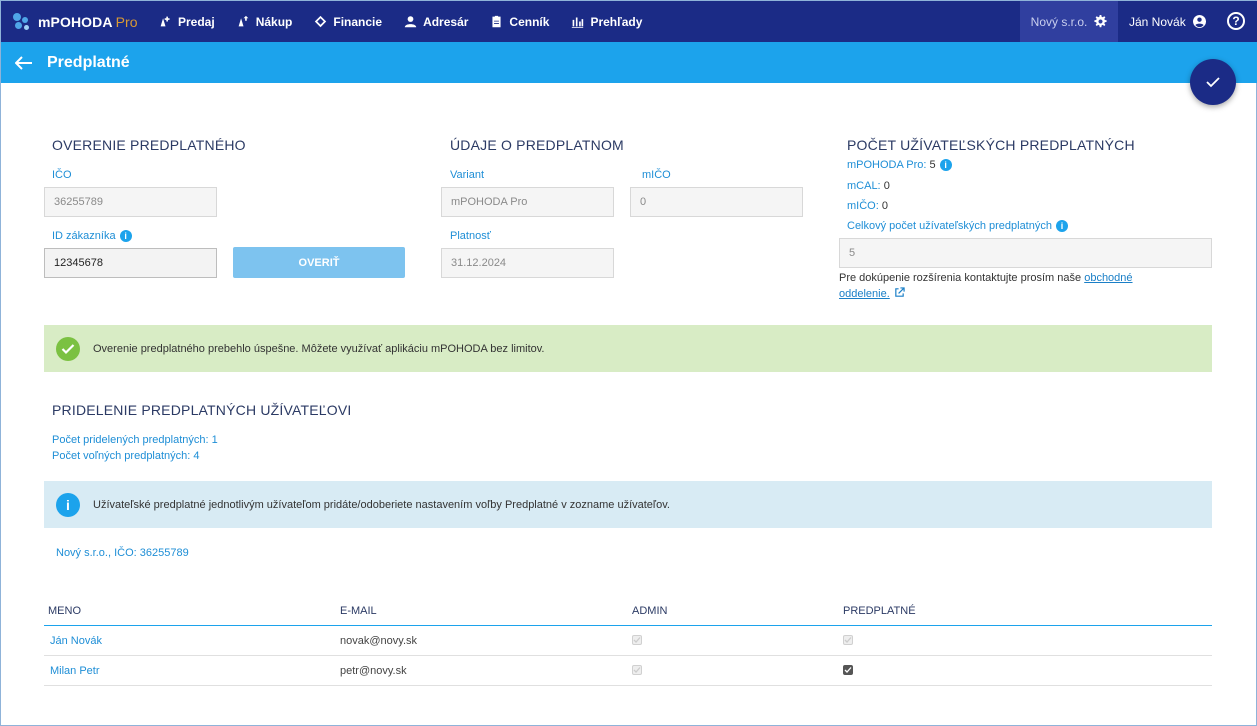 This screenshot has width=1257, height=726. What do you see at coordinates (135, 440) in the screenshot?
I see `assigned-count: Počet pridelených predplatných: 1` at bounding box center [135, 440].